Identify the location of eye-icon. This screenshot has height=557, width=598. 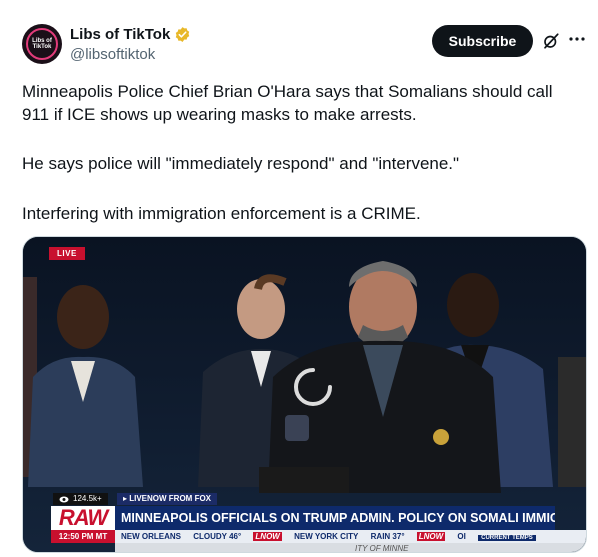
(64, 499).